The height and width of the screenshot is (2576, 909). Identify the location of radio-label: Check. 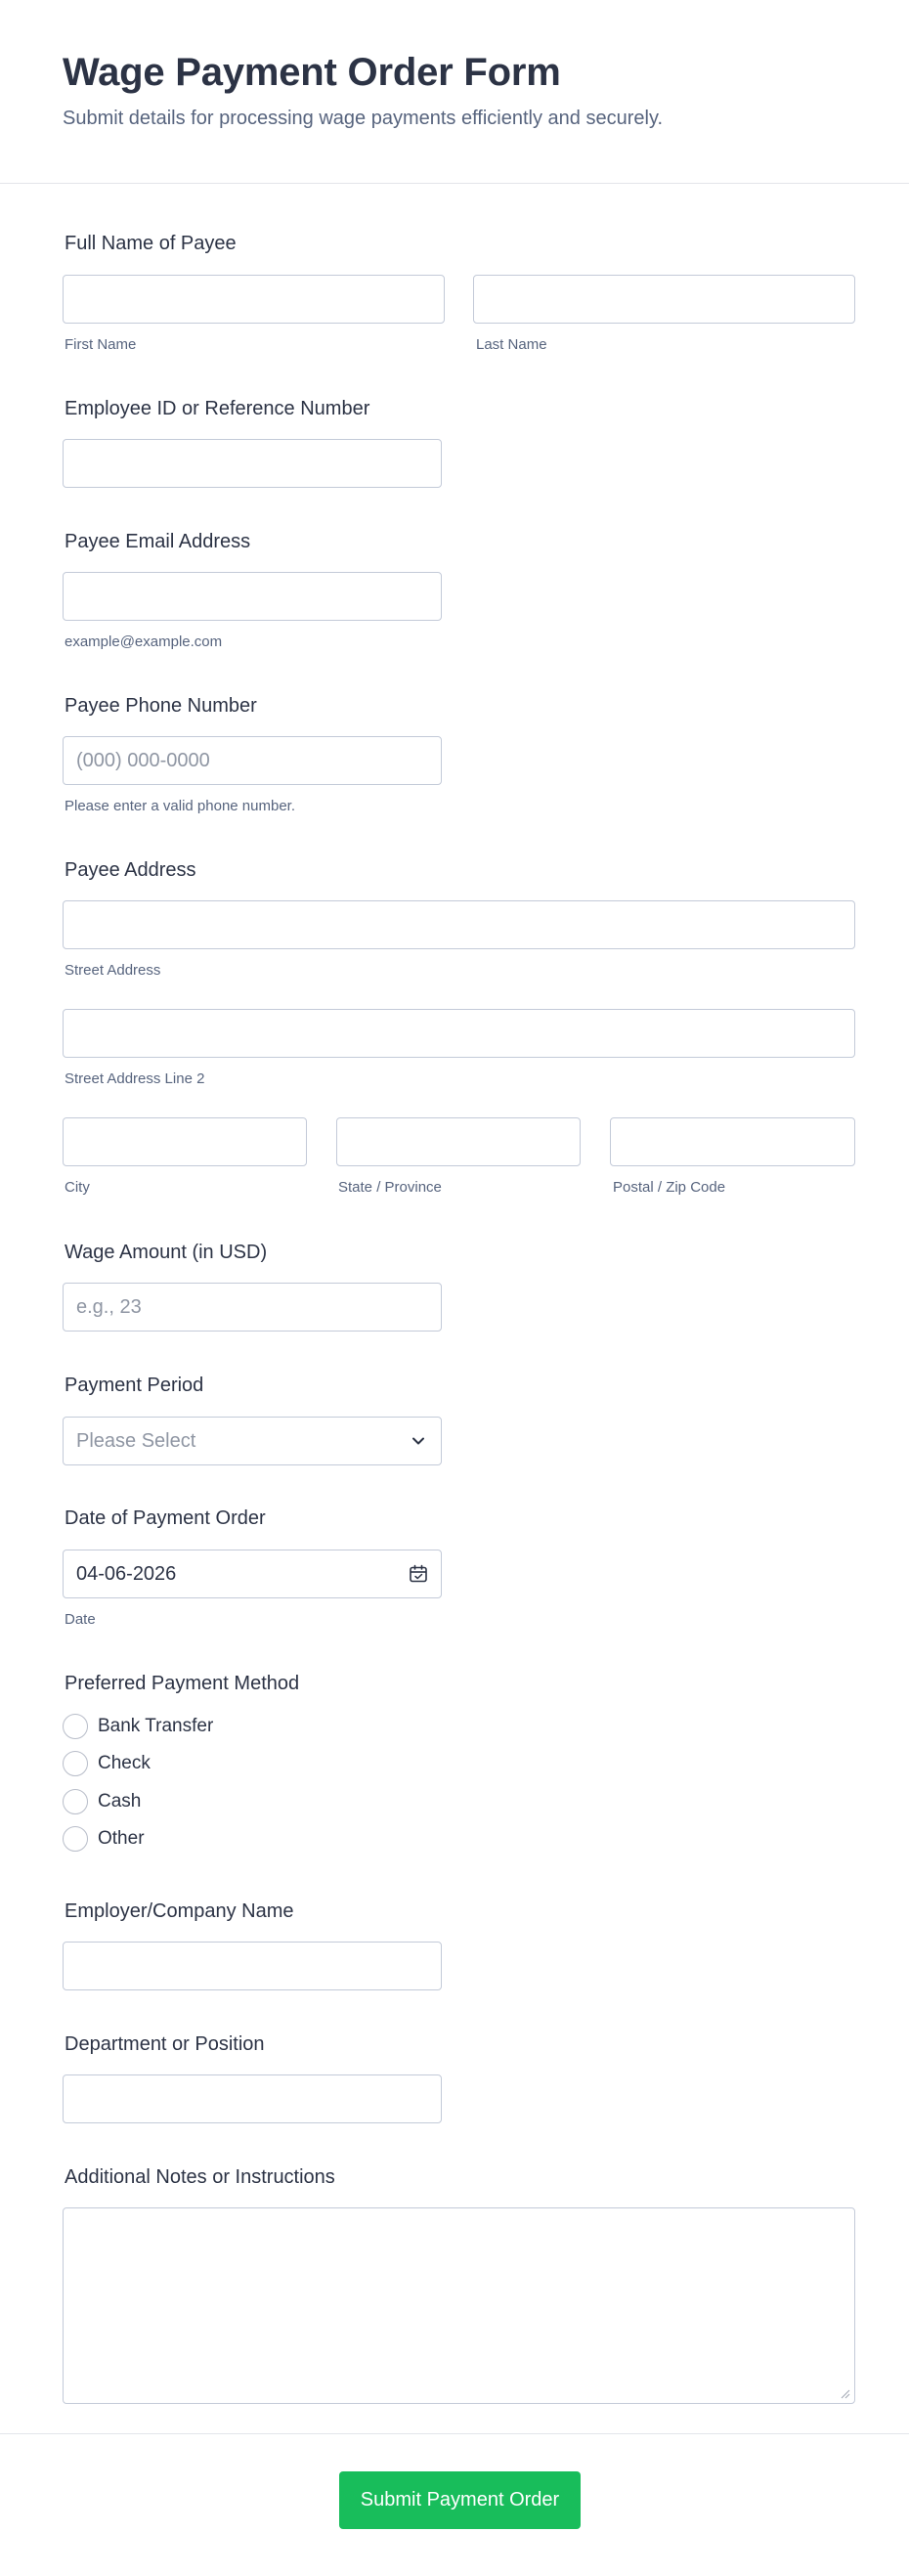
(124, 1763).